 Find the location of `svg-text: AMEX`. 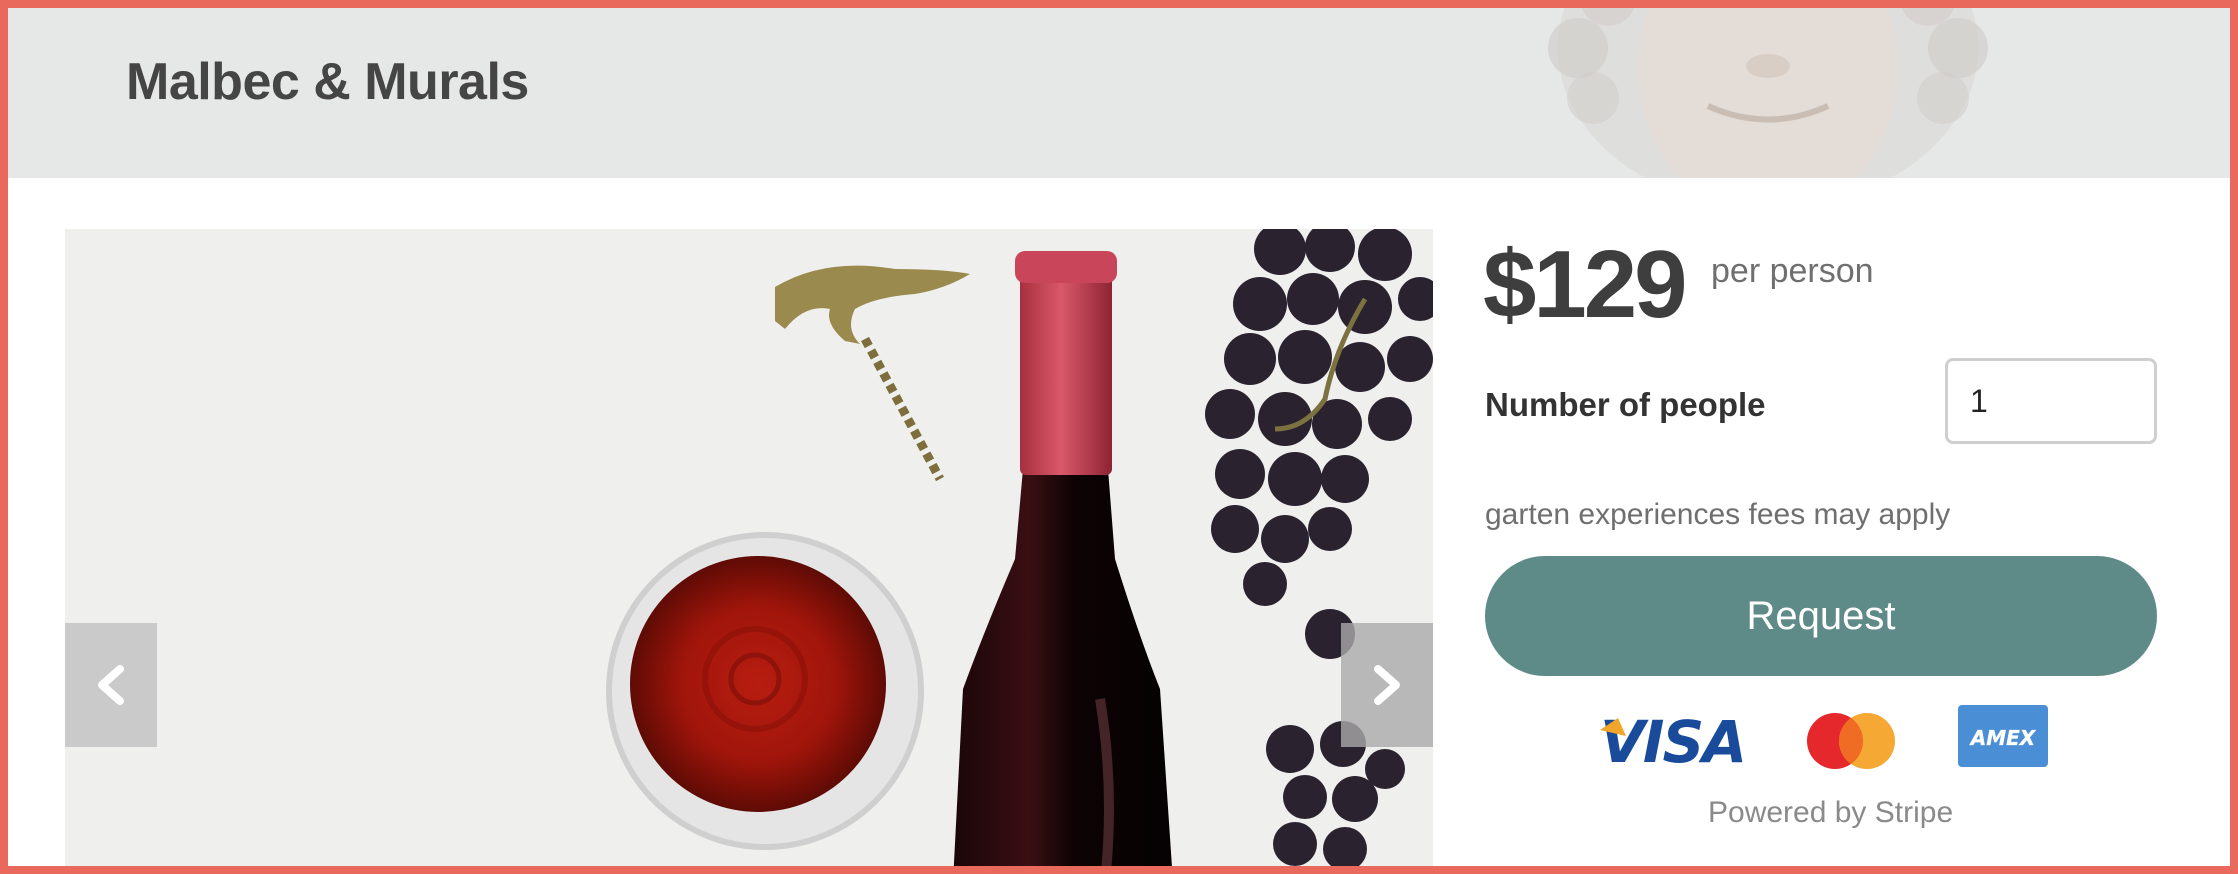

svg-text: AMEX is located at coordinates (2003, 738).